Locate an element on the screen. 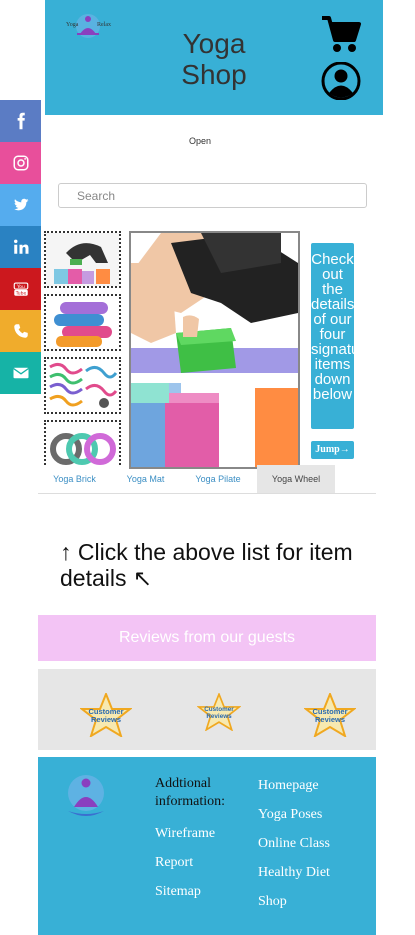 The height and width of the screenshot is (935, 415). page-title-line2: Shop is located at coordinates (214, 74).